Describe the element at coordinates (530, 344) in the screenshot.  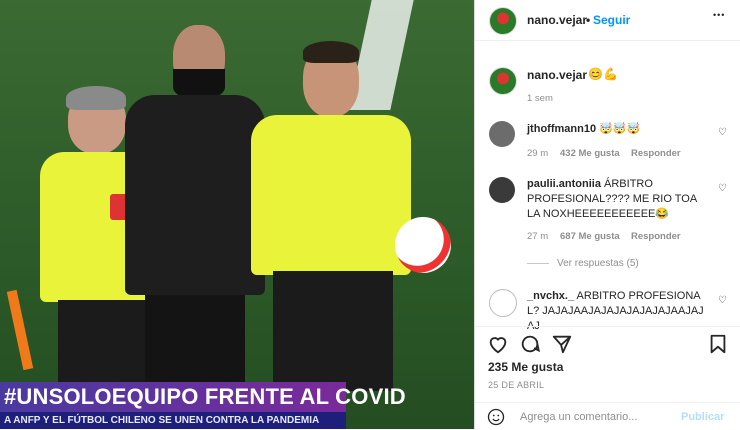
I see `comment-icon` at that location.